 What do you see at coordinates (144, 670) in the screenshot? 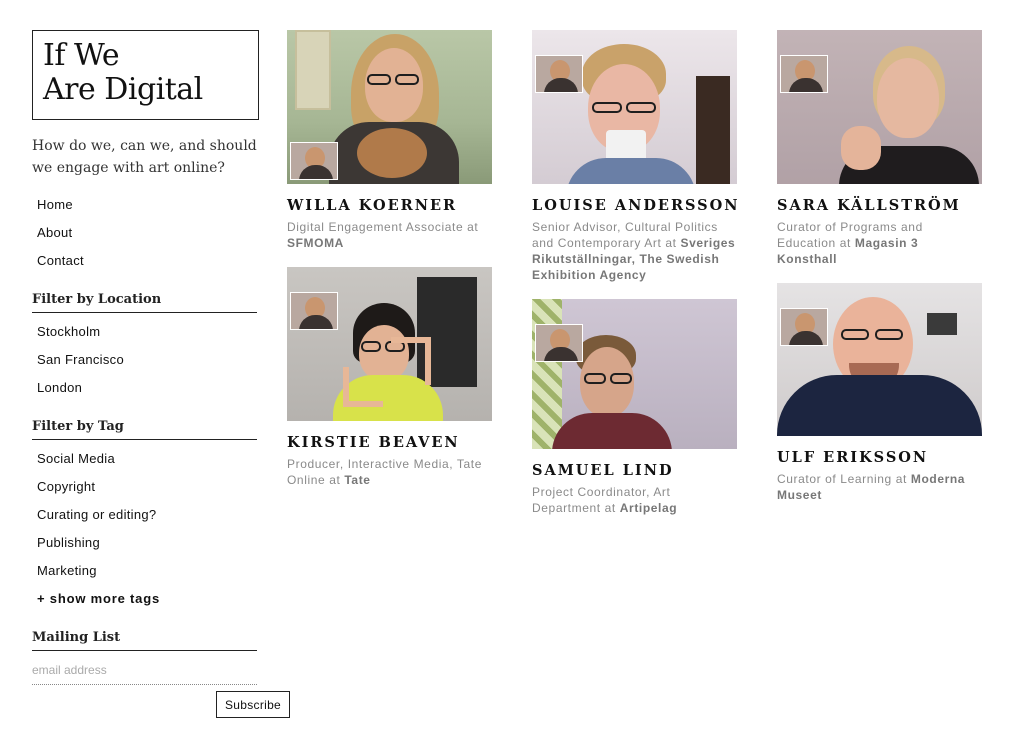
I see `email-input` at bounding box center [144, 670].